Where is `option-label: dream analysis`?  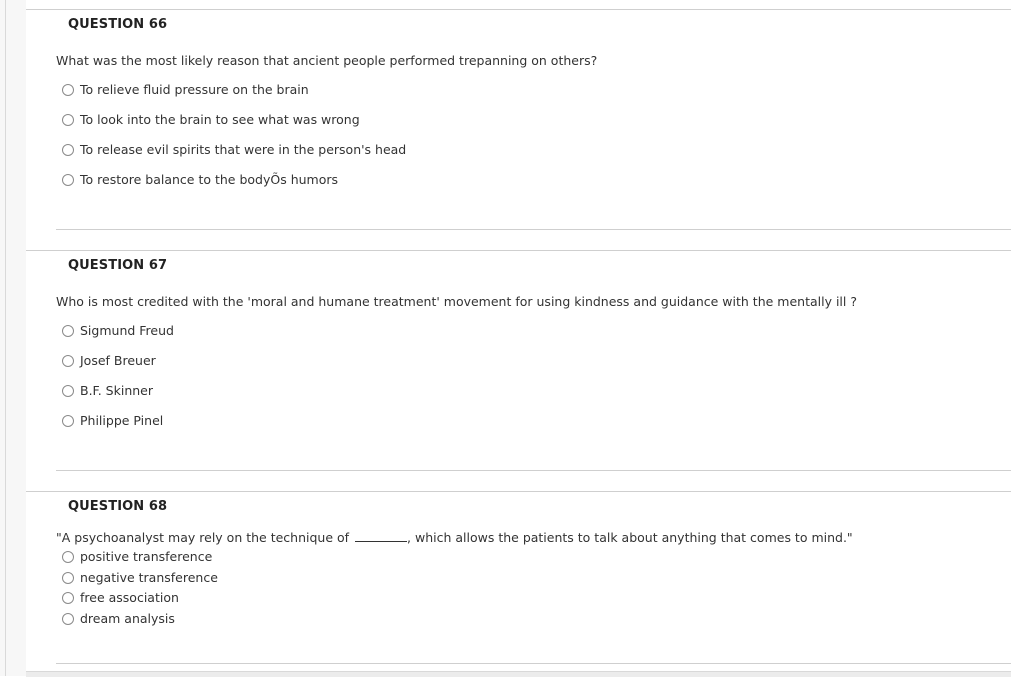
option-label: dream analysis is located at coordinates (127, 618).